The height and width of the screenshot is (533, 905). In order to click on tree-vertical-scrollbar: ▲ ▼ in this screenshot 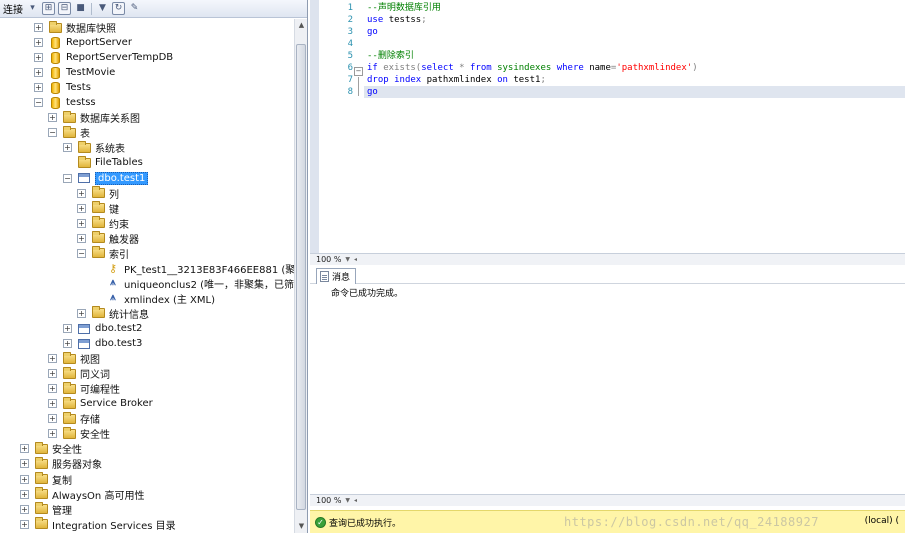, I will do `click(300, 276)`.